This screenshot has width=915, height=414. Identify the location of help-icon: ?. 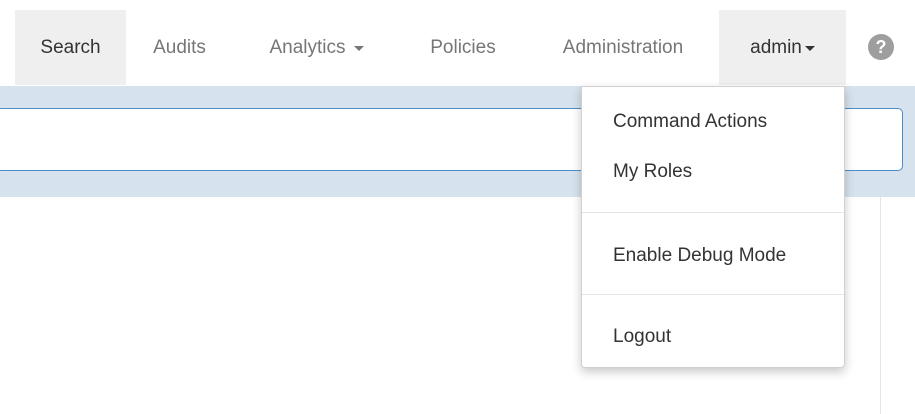
(881, 47).